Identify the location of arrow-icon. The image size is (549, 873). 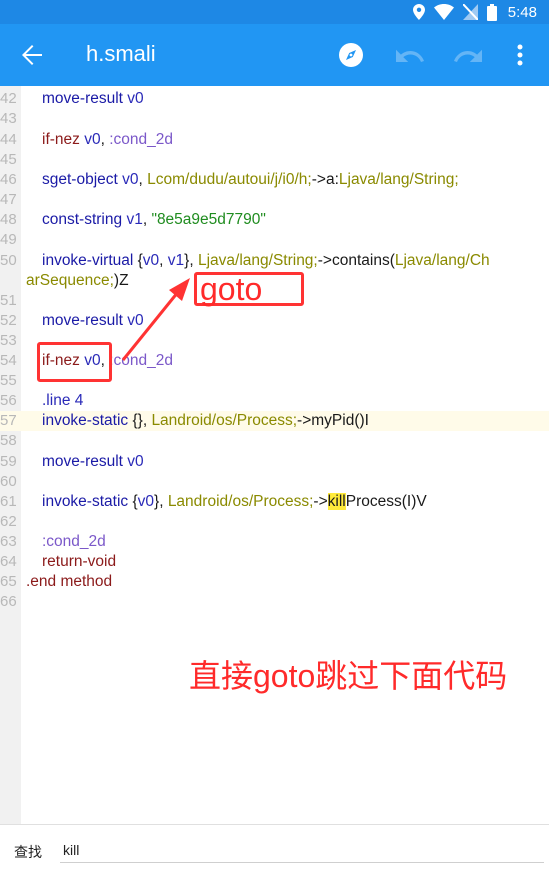
(155, 319).